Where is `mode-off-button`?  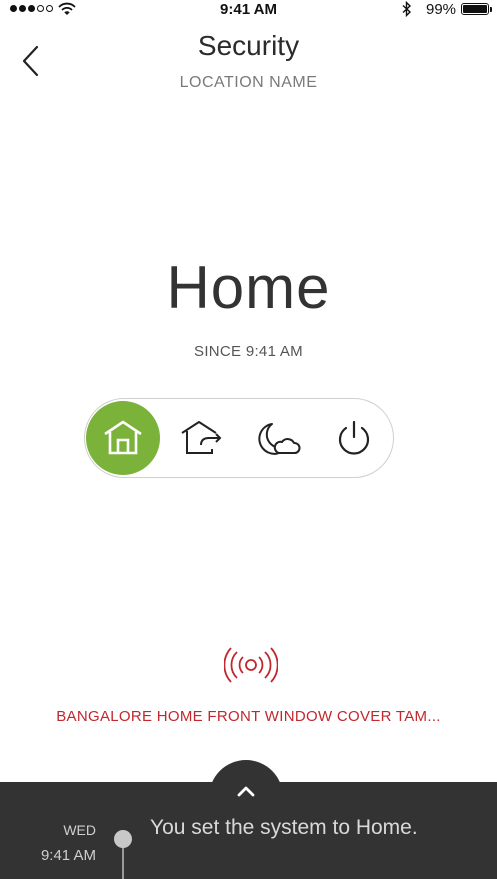
mode-off-button is located at coordinates (354, 438).